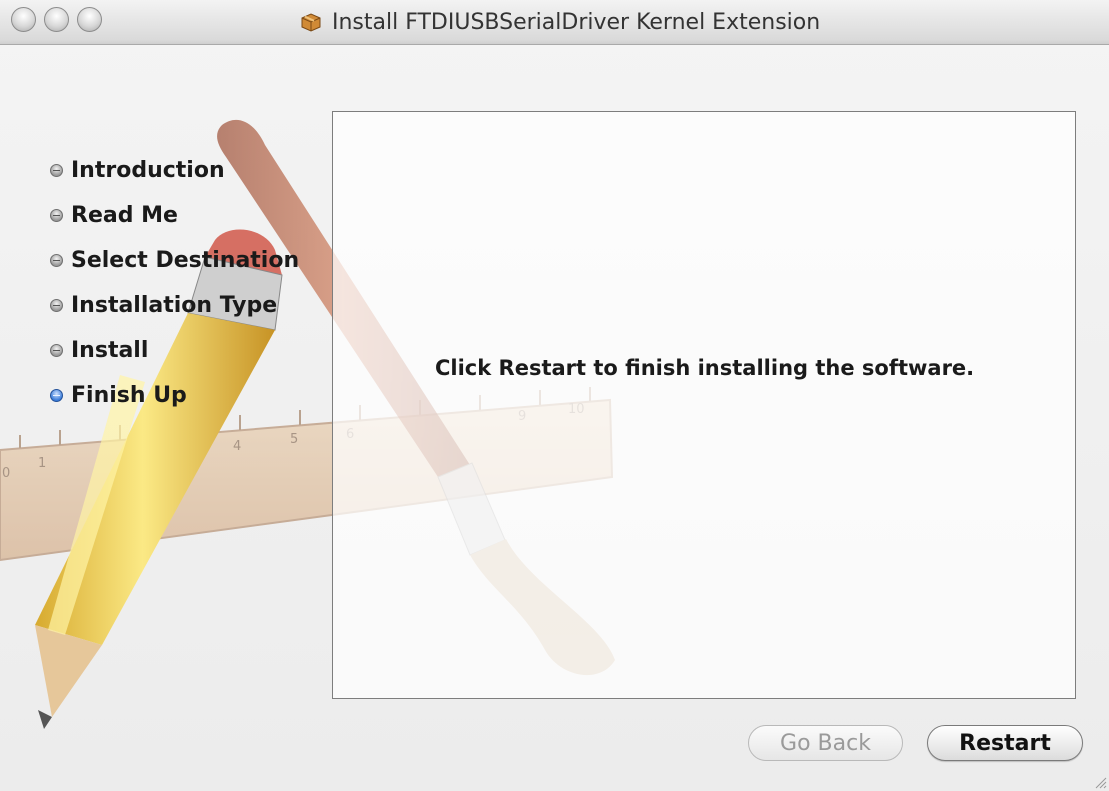  I want to click on active-step-bullet-icon, so click(56, 395).